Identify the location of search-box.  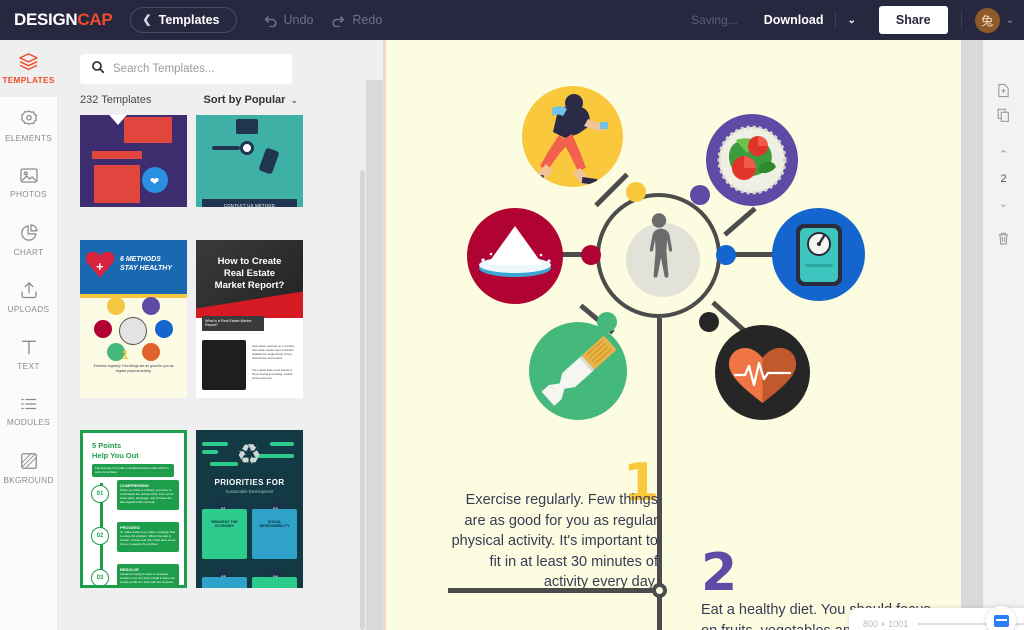
(186, 69).